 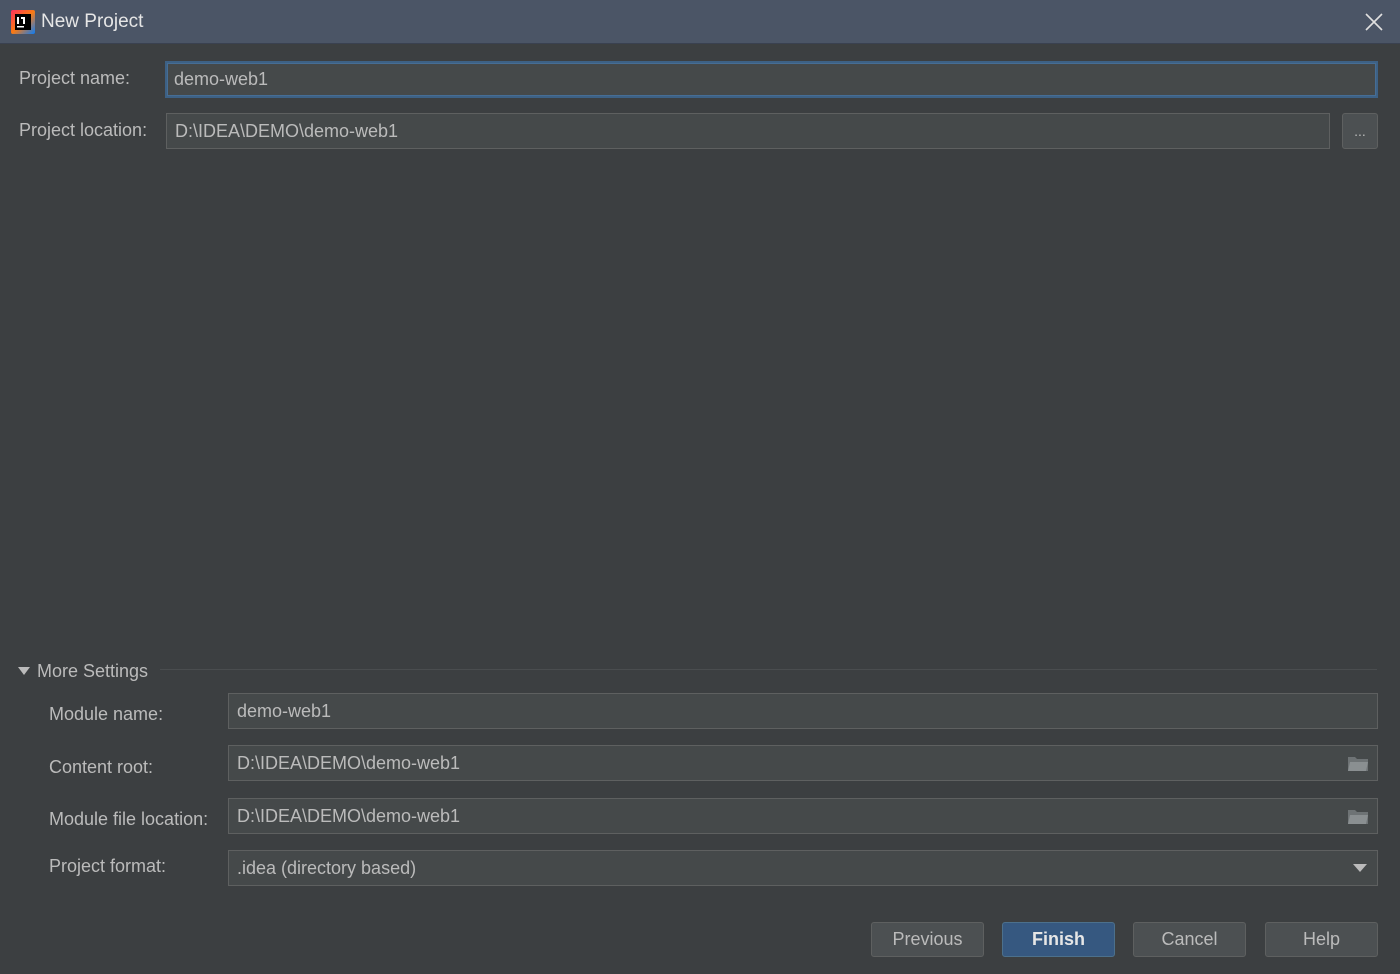 I want to click on cancel-button-label: Cancel, so click(x=1189, y=939).